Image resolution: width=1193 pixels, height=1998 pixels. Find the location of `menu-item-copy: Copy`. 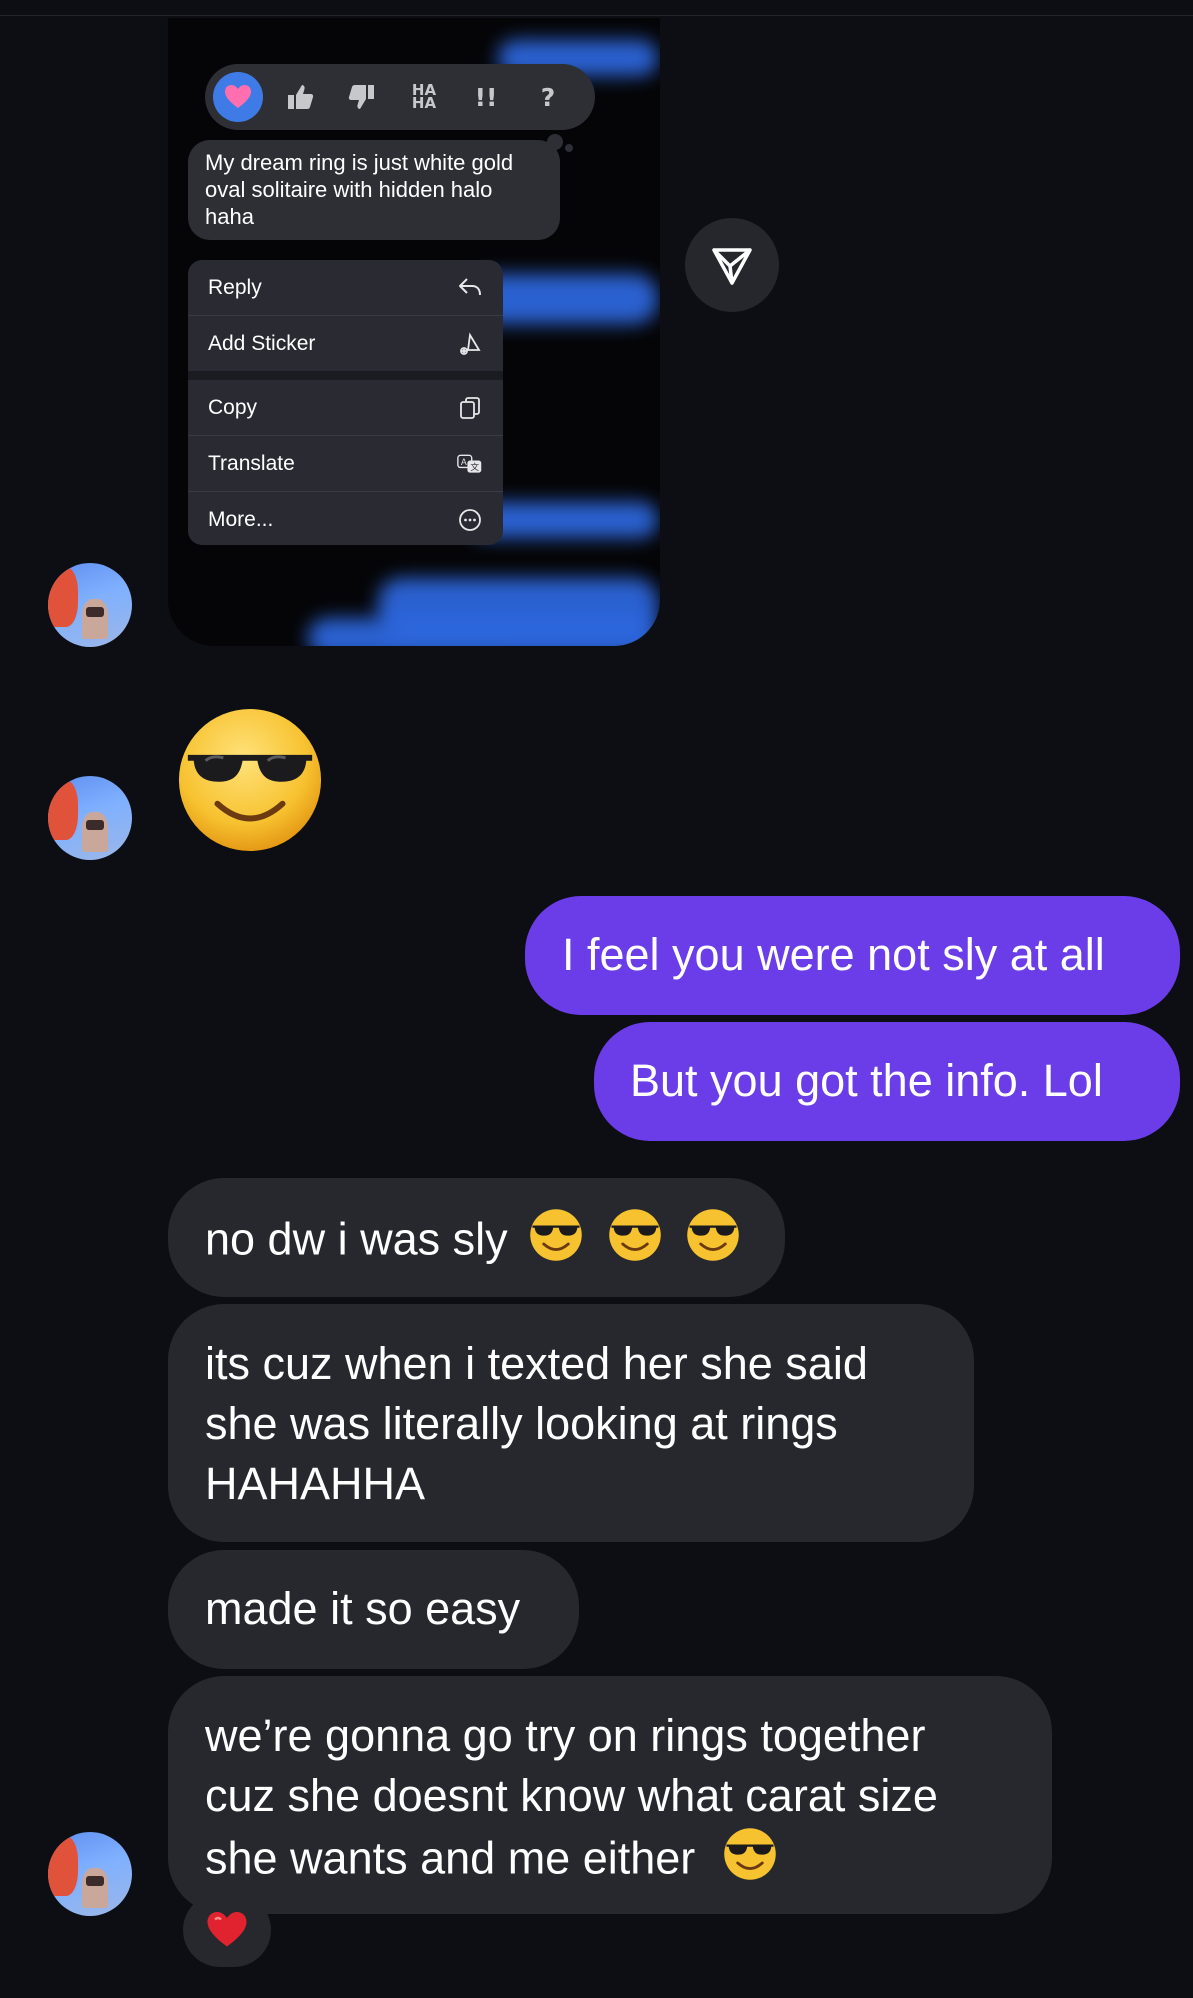

menu-item-copy: Copy is located at coordinates (345, 407).